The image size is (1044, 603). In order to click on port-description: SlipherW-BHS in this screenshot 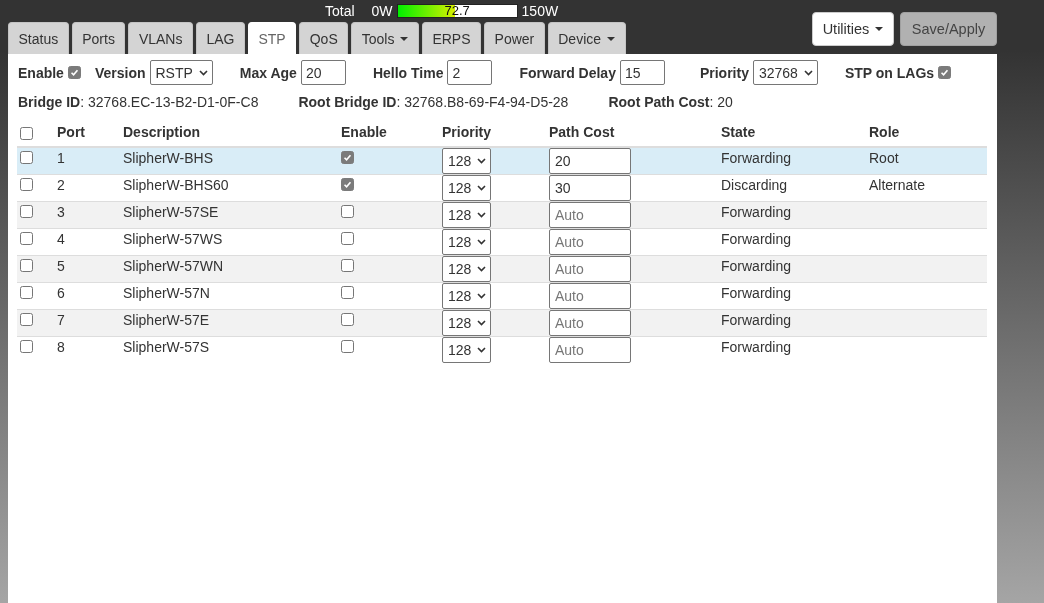, I will do `click(168, 158)`.